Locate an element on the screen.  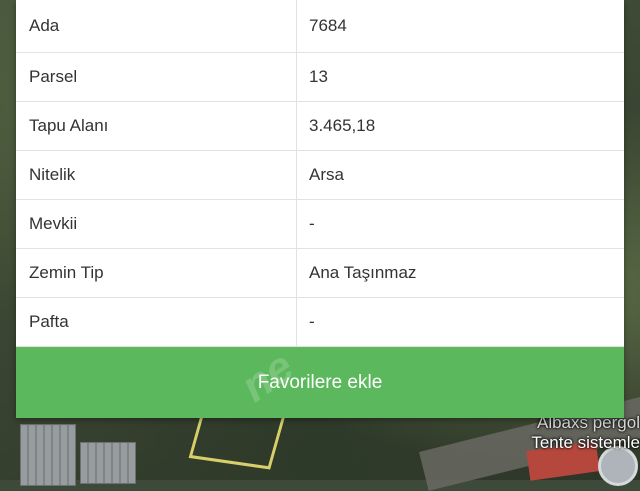
table-row: Nitelik Arsa is located at coordinates (320, 175).